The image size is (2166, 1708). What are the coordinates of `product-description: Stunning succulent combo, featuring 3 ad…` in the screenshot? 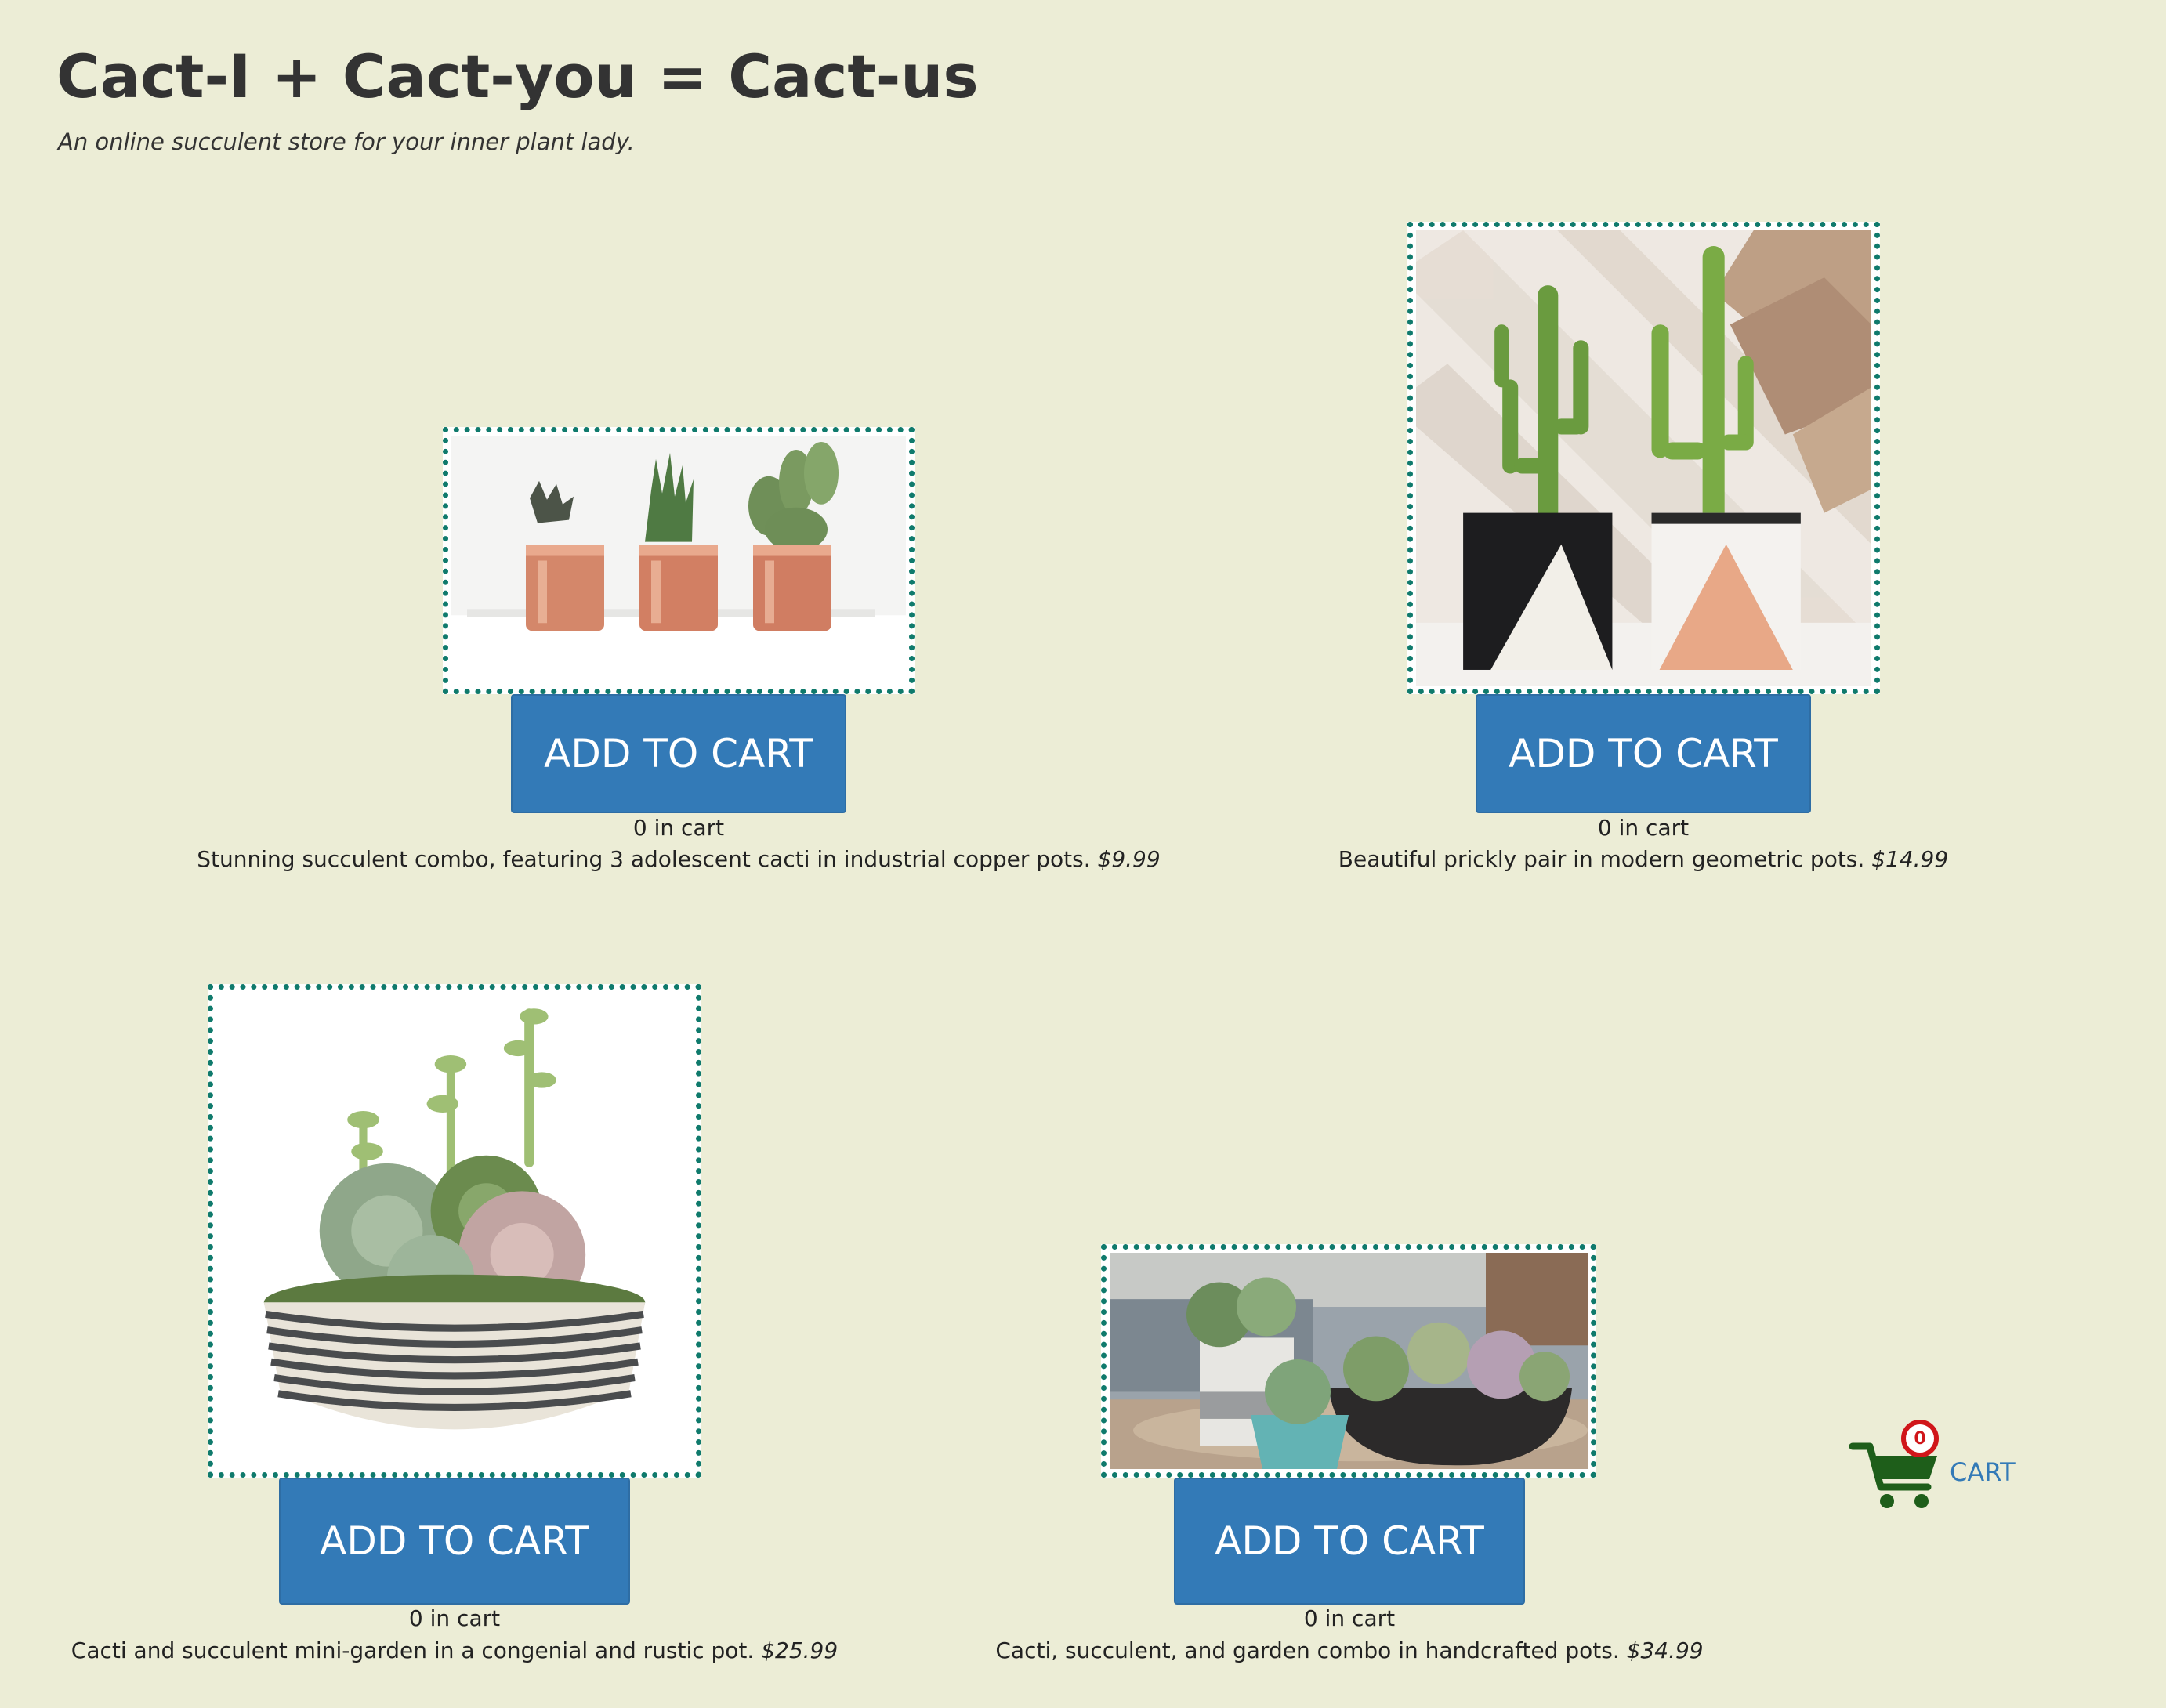 It's located at (678, 859).